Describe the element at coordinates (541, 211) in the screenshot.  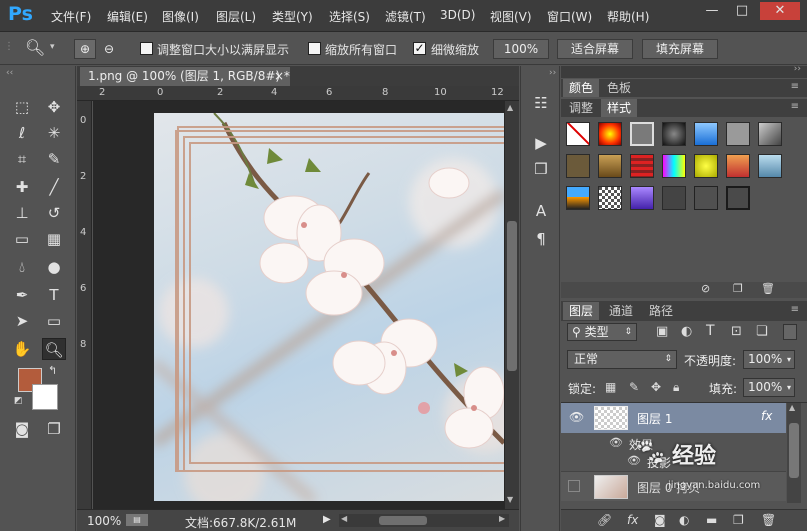
I see `character-panel-icon: A` at that location.